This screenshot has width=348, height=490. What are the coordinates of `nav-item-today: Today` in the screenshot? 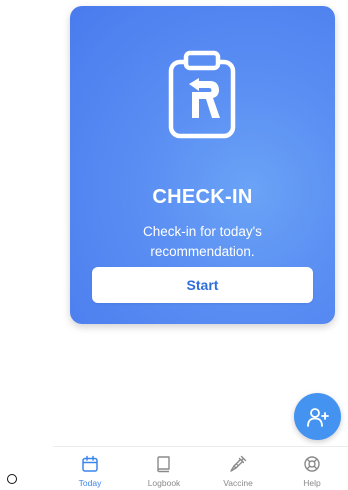 It's located at (90, 468).